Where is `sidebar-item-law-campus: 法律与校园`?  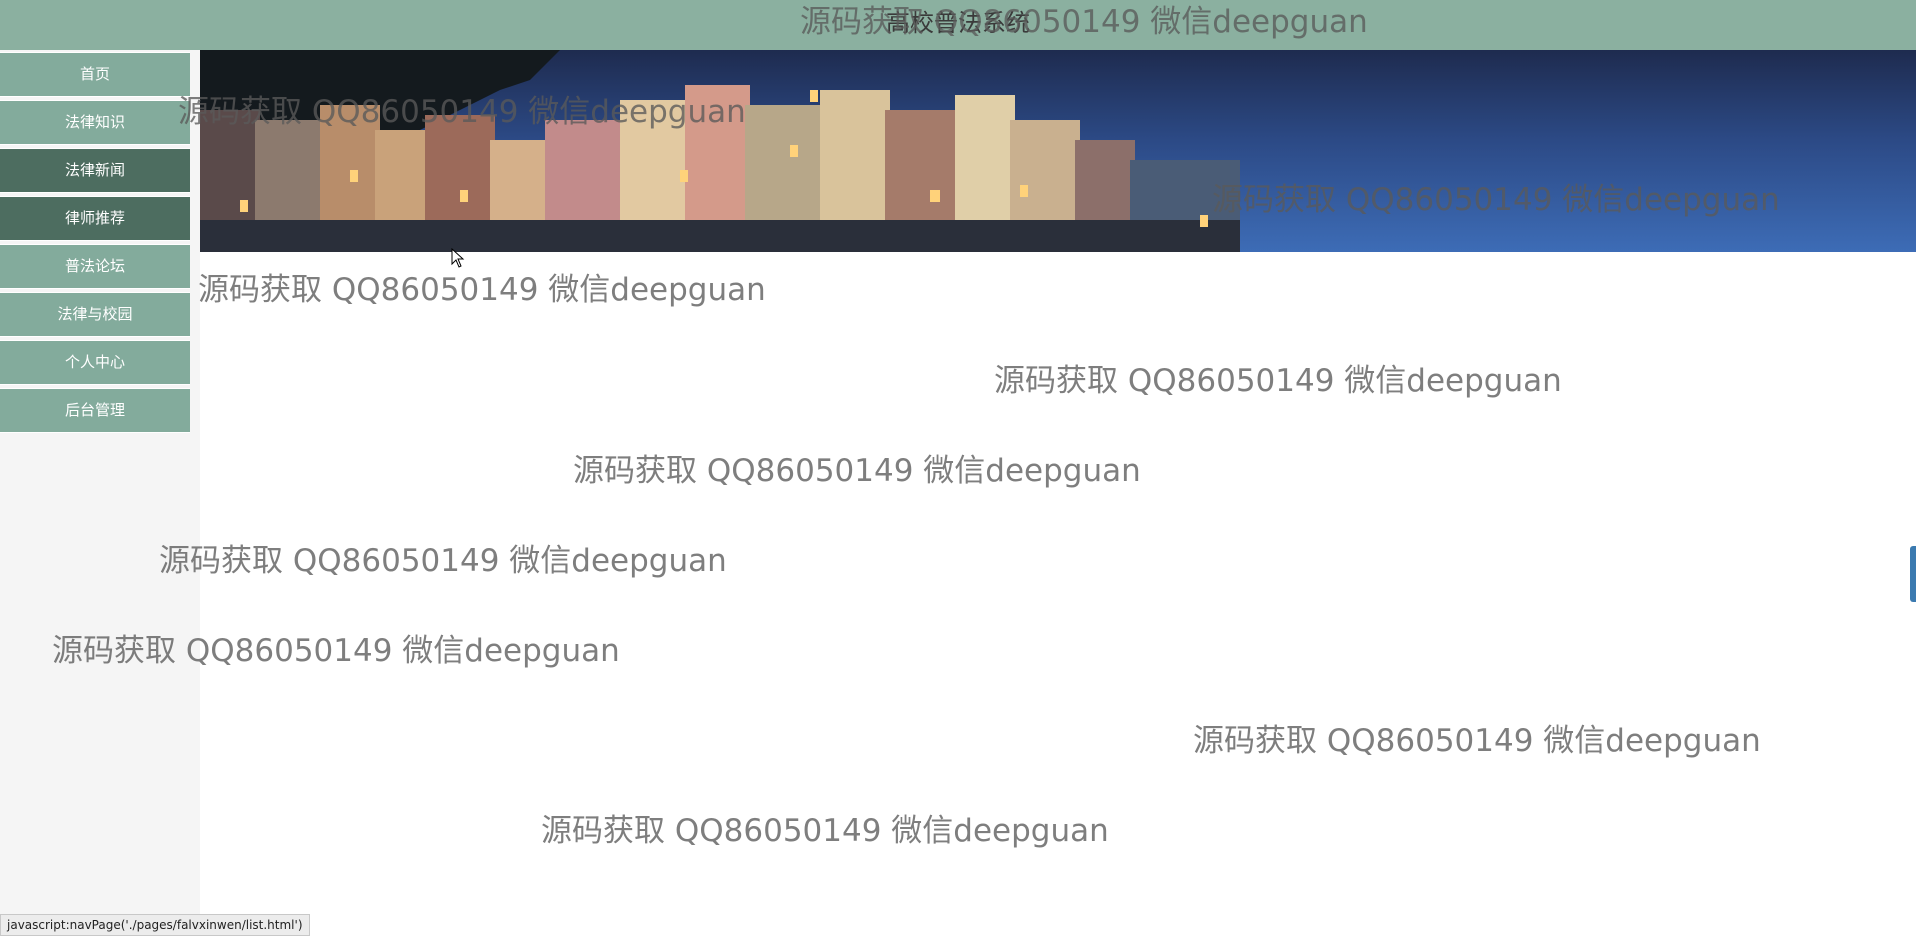
sidebar-item-law-campus: 法律与校园 is located at coordinates (95, 314).